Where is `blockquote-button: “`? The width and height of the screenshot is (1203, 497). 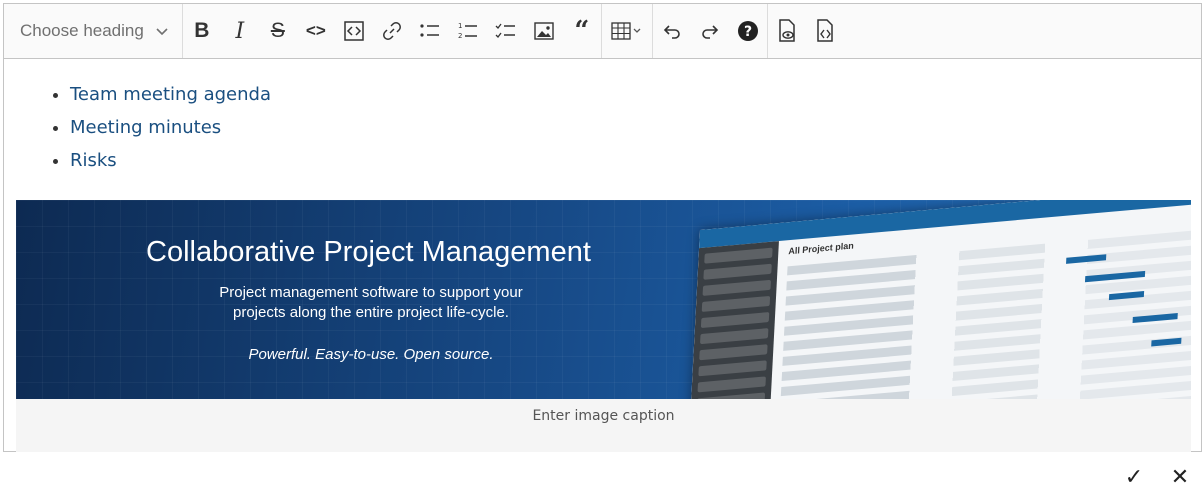
blockquote-button: “ is located at coordinates (582, 31).